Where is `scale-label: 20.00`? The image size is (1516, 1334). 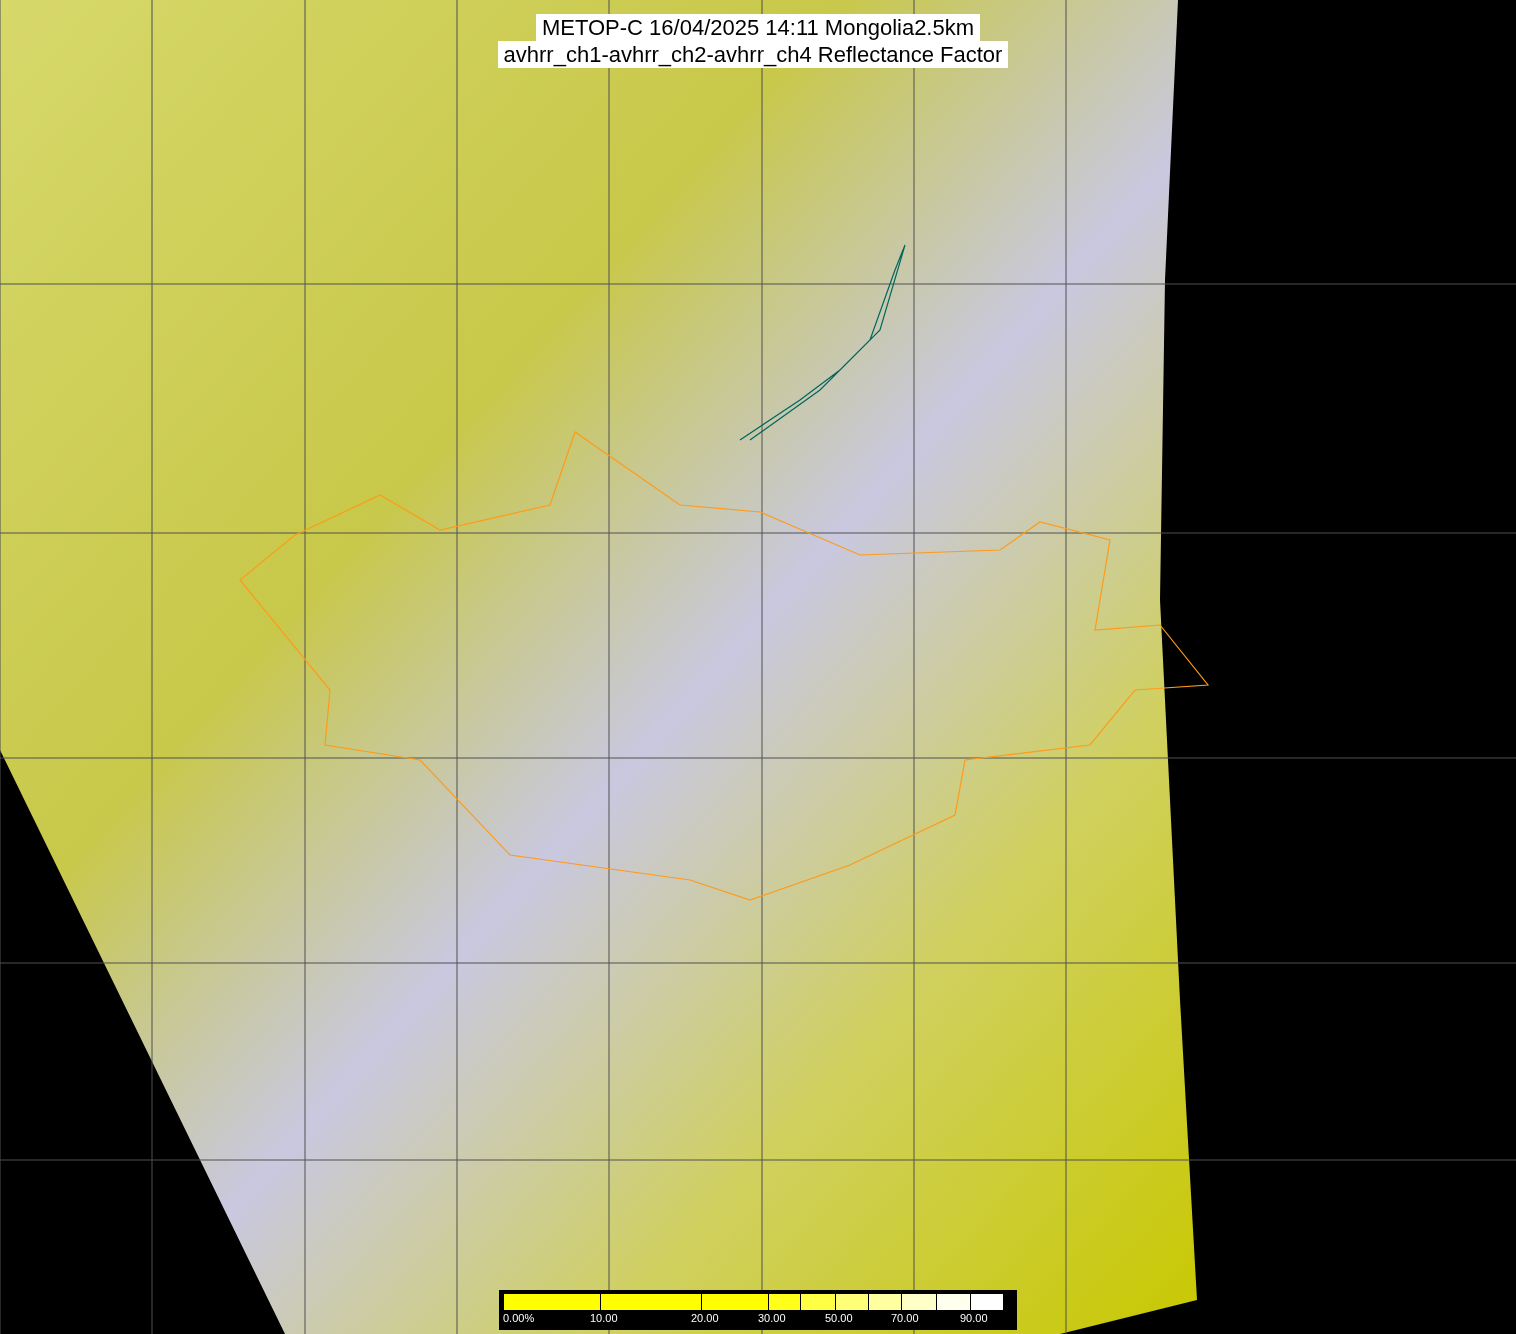
scale-label: 20.00 is located at coordinates (705, 1318).